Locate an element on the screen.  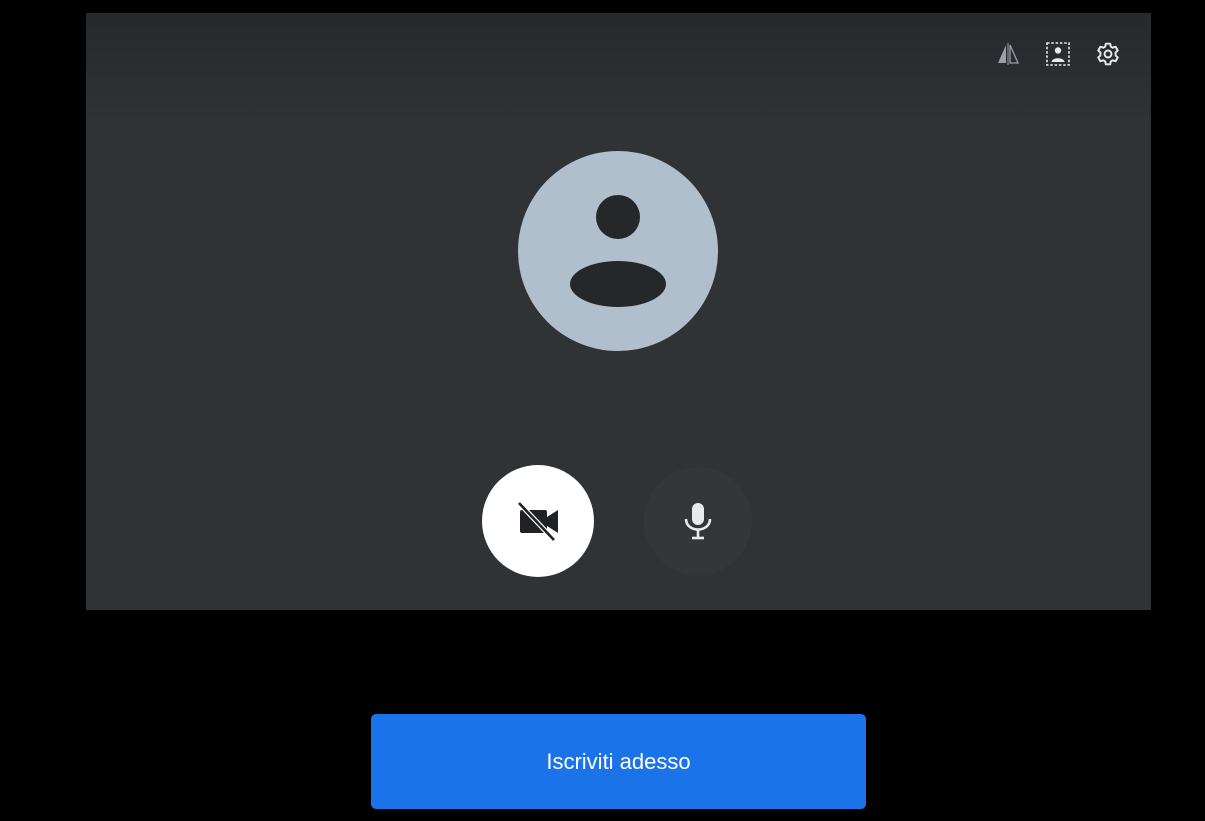
gear-icon is located at coordinates (1108, 54).